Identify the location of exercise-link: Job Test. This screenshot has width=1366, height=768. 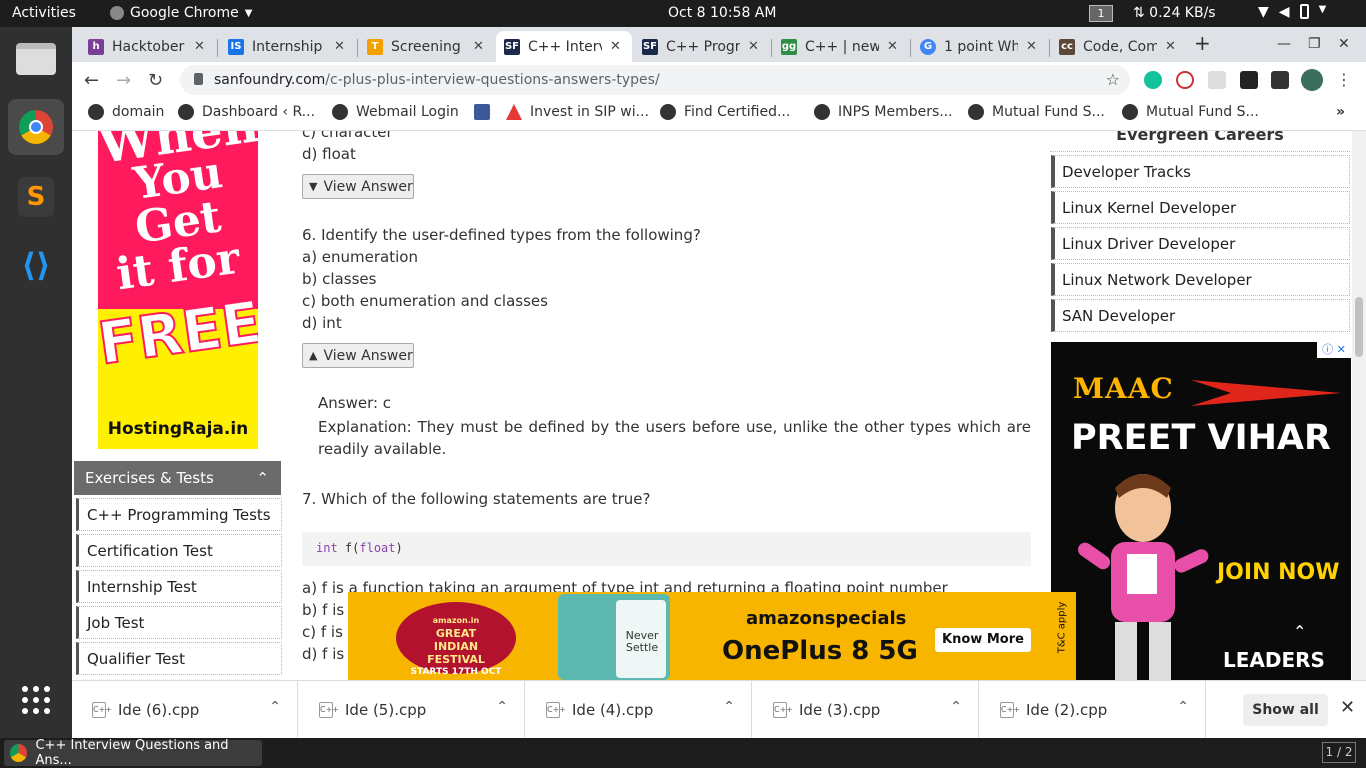
(179, 622).